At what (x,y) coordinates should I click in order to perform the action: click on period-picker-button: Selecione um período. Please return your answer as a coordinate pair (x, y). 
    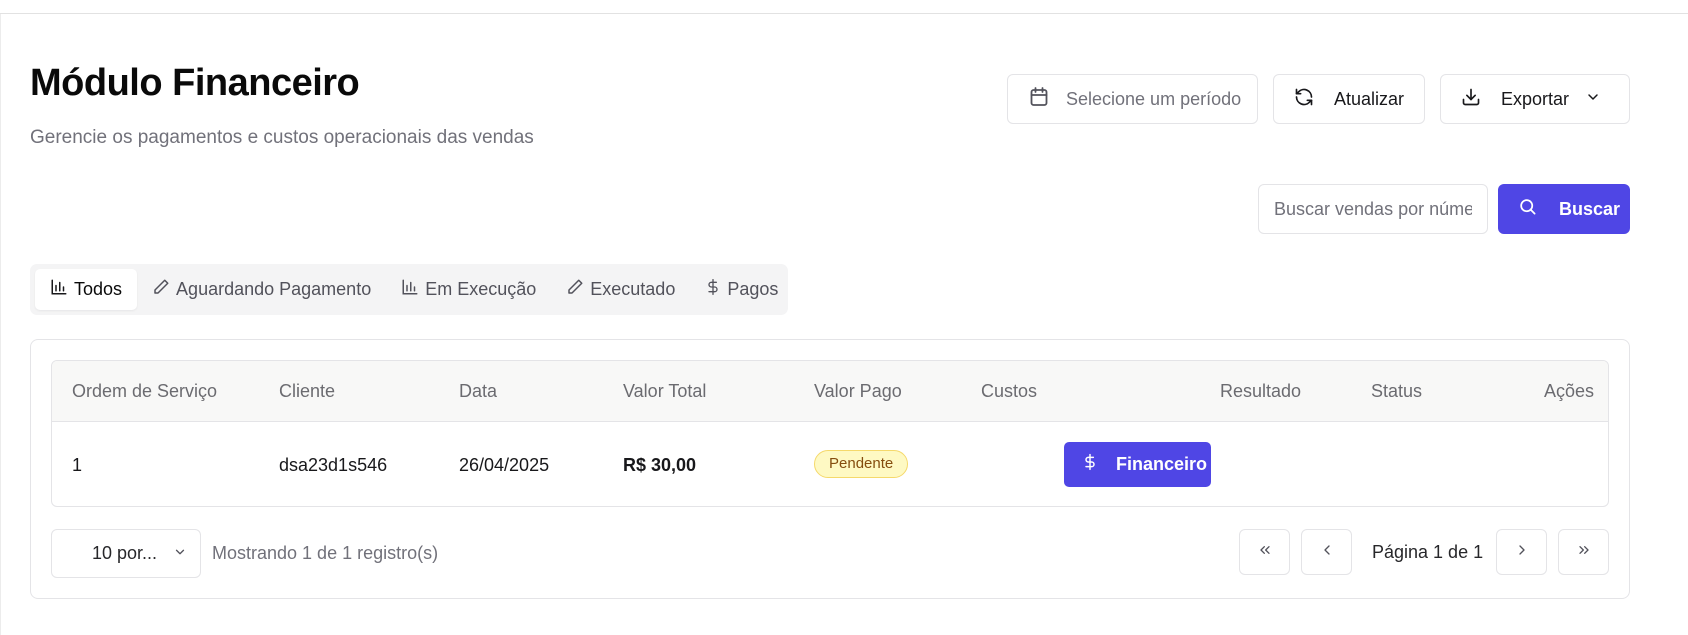
    Looking at the image, I should click on (1132, 99).